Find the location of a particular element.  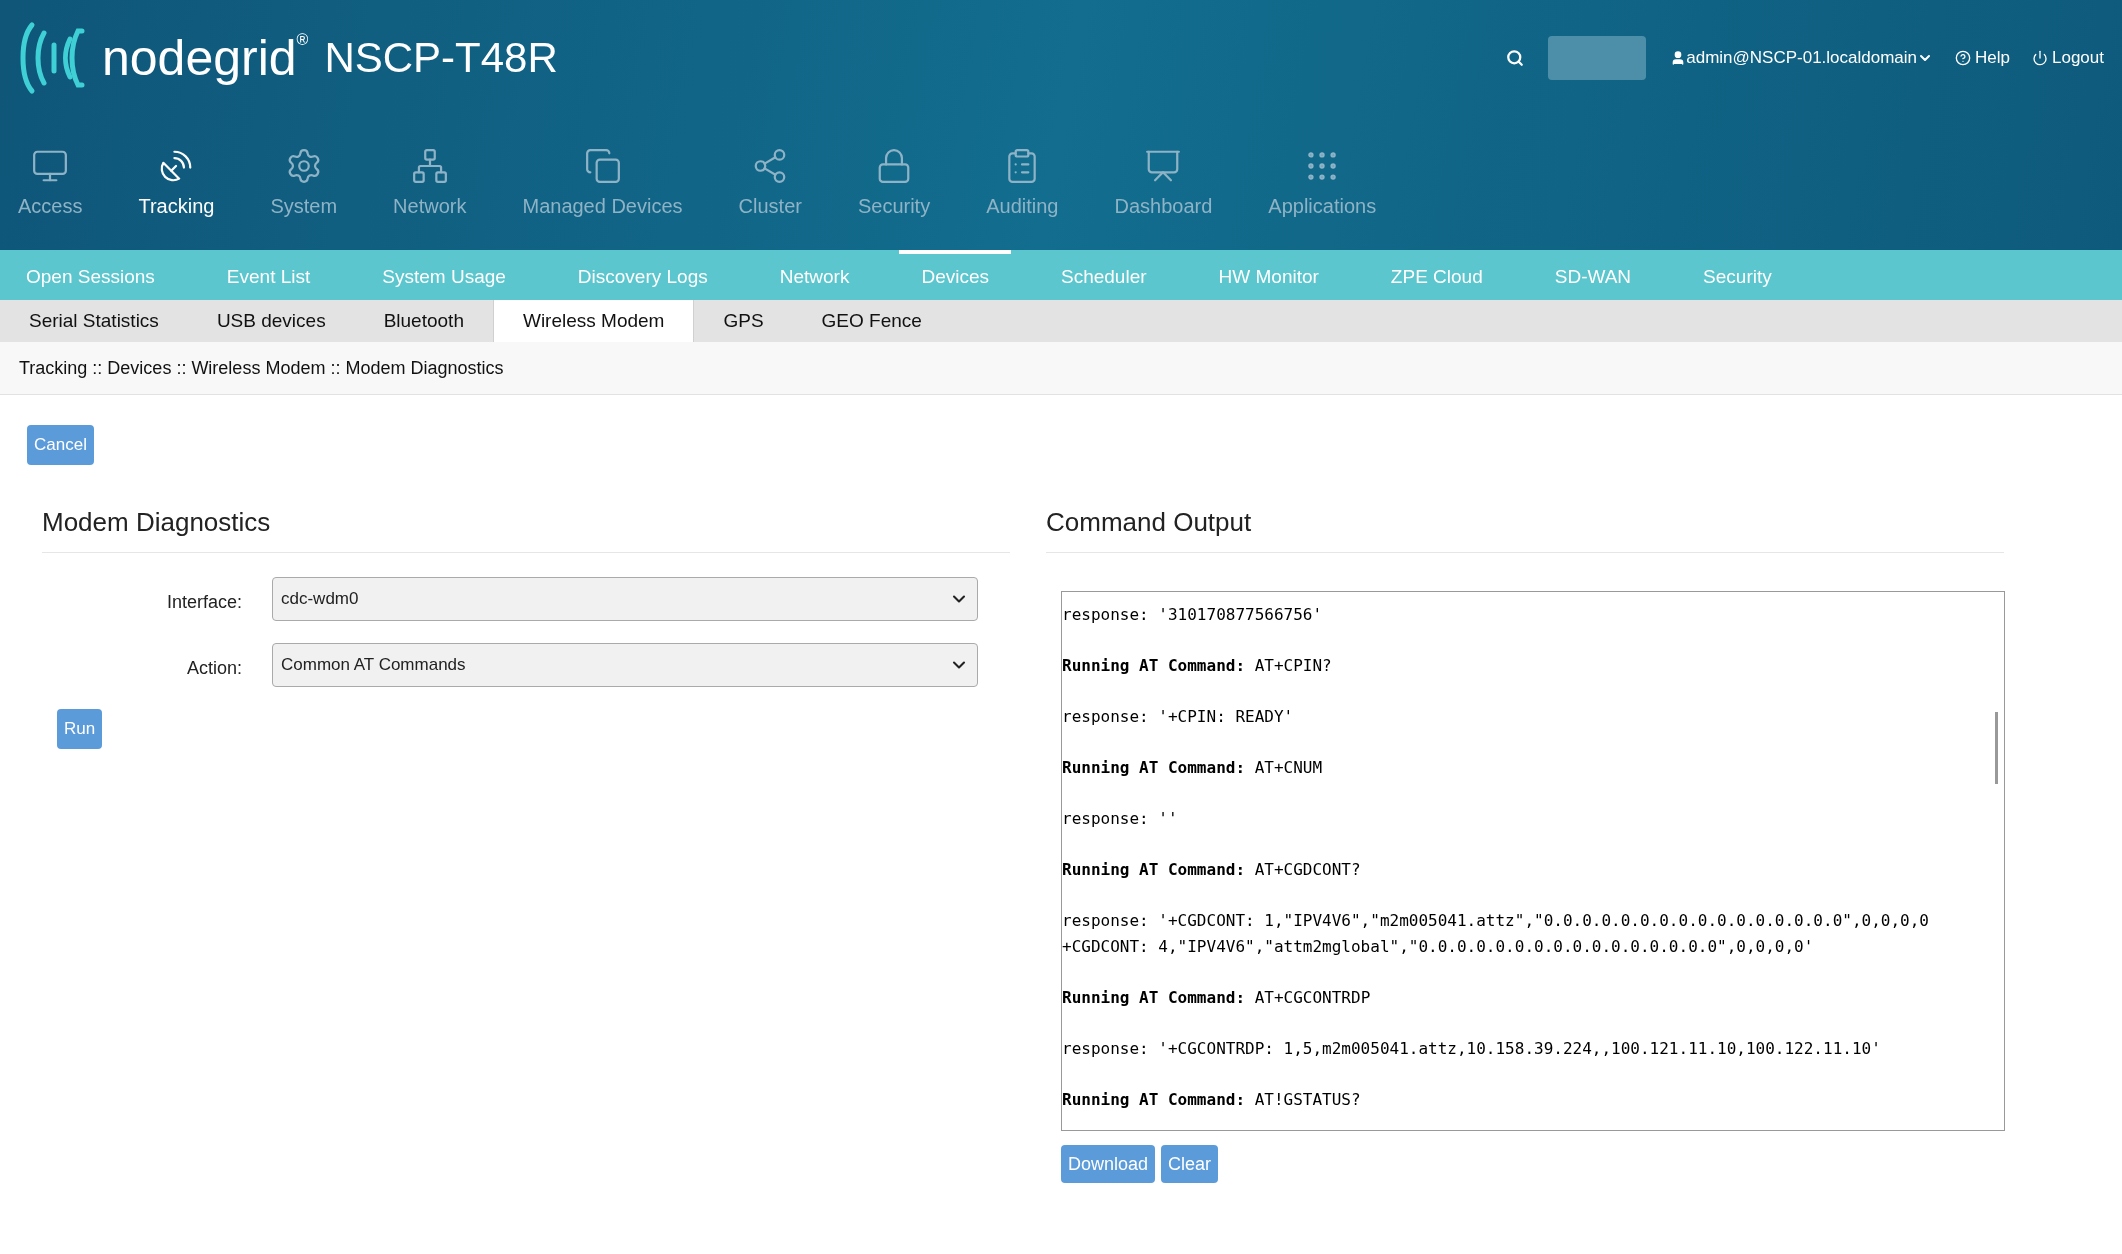

response-line: response: '+CGDCONT: 1,"IPV4V6","m2m005041.attz","0.0.0.0.0.0.0.0.0.0.0.0.0.0.0.0",0,0,0,0 +CGDCONT: 4,"IPV4V6","attm2mglobal","0.0.0.0.0.0.0.0.0.0.0.0.0.0.0.0",0,0,0,0' is located at coordinates (1495, 934).